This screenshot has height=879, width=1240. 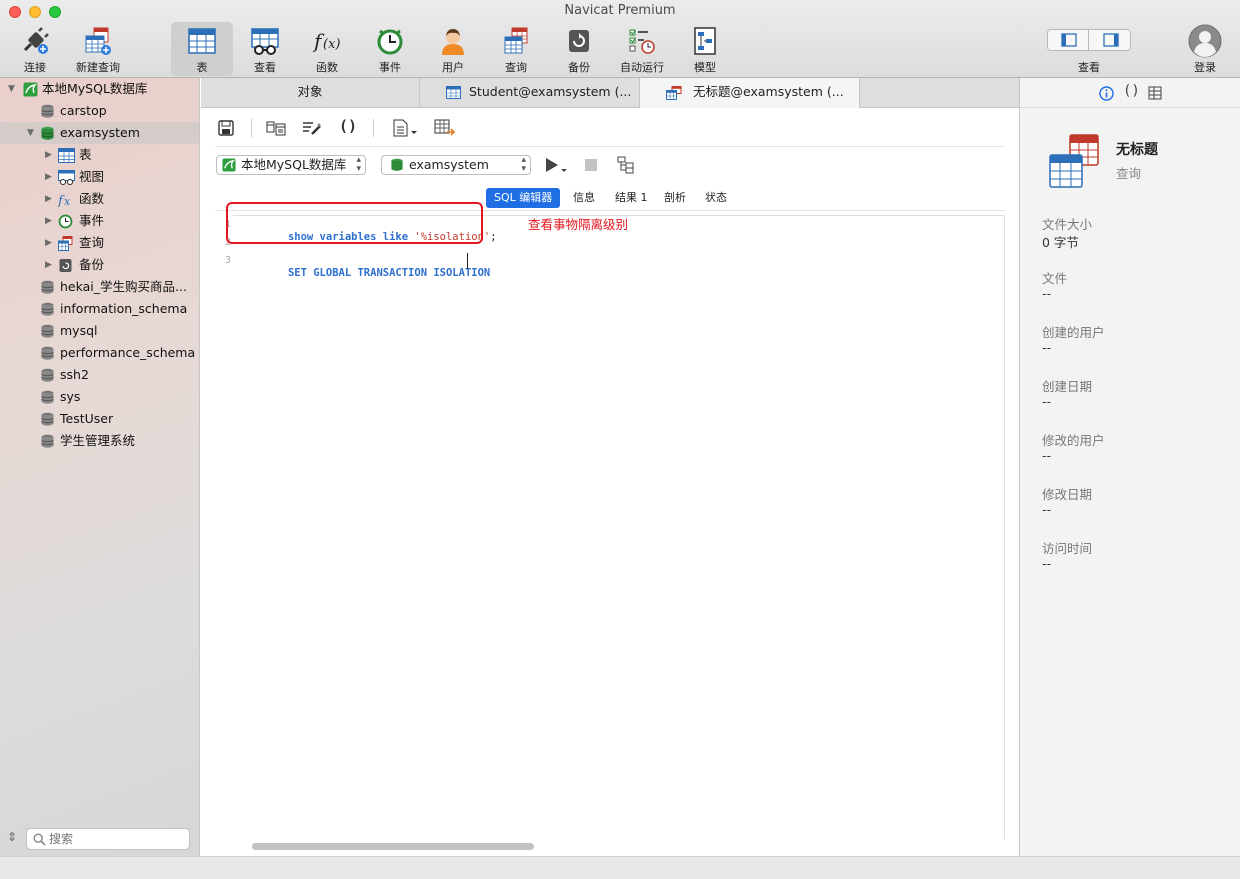 What do you see at coordinates (642, 49) in the screenshot?
I see `toolbar-autorun-button: 自动运行` at bounding box center [642, 49].